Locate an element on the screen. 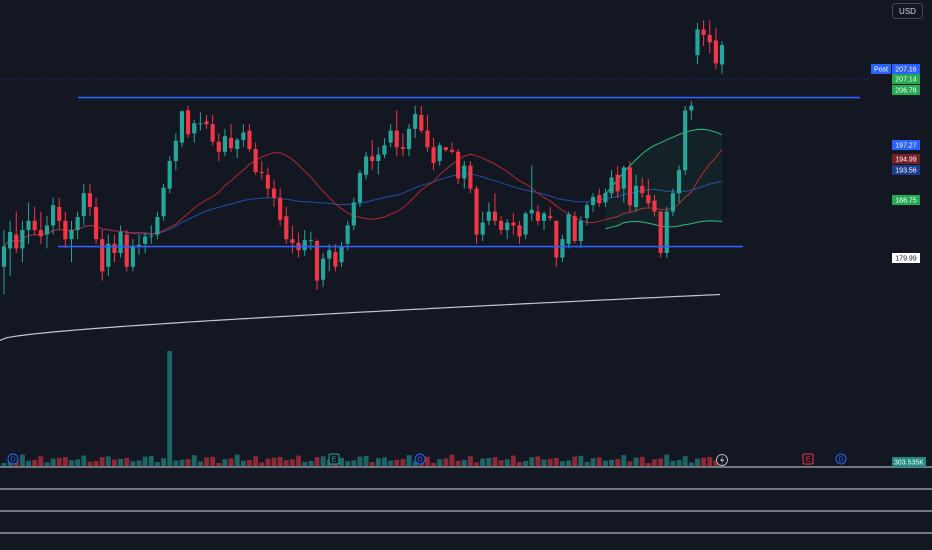  price-label-text: 193.56 is located at coordinates (906, 171).